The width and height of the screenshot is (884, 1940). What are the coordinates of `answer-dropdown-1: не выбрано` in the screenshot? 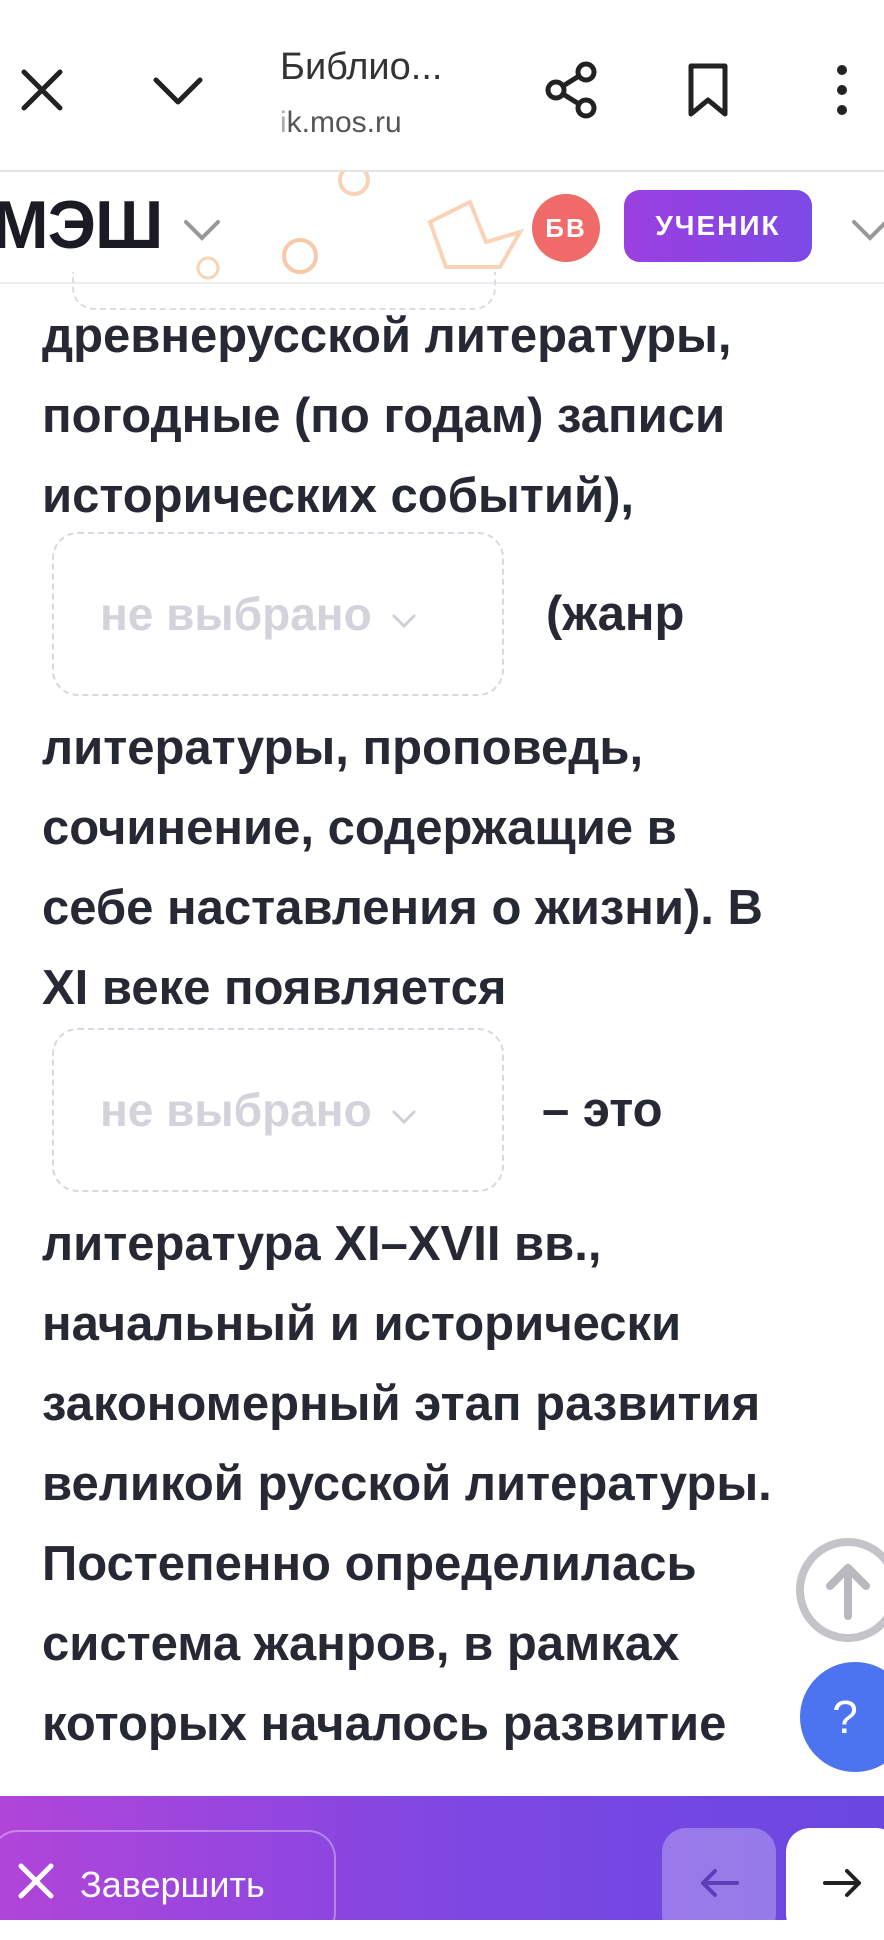 It's located at (278, 614).